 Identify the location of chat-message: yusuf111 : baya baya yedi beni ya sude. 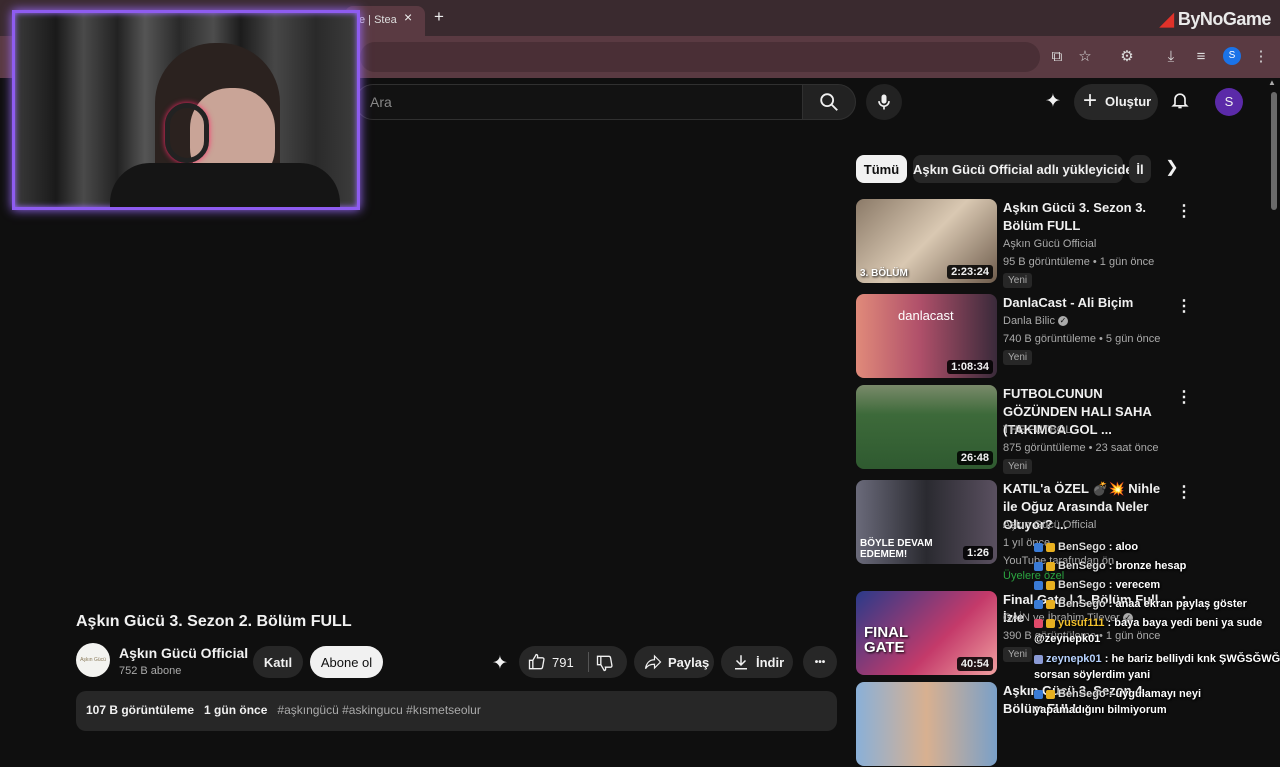
(1148, 623).